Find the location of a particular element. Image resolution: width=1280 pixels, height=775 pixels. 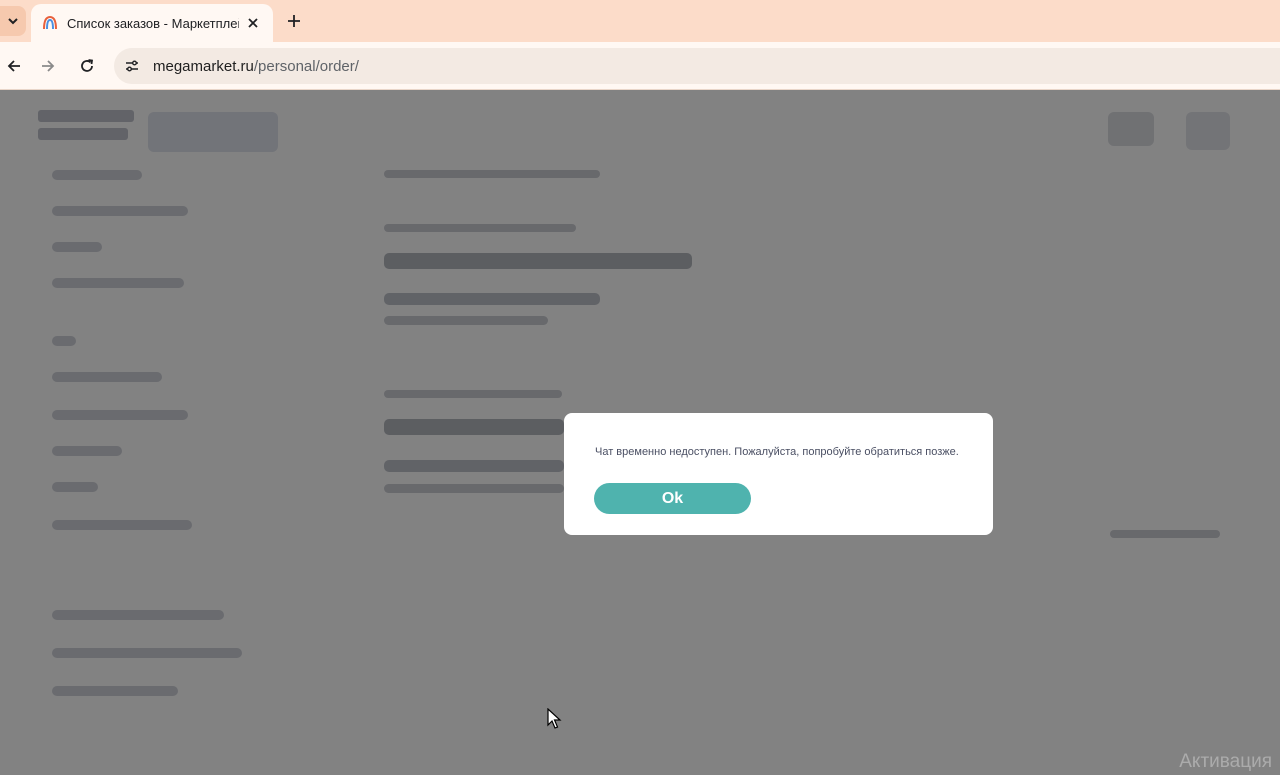

browser-toolbar: megamarket.ru/personal/order/ is located at coordinates (640, 66).